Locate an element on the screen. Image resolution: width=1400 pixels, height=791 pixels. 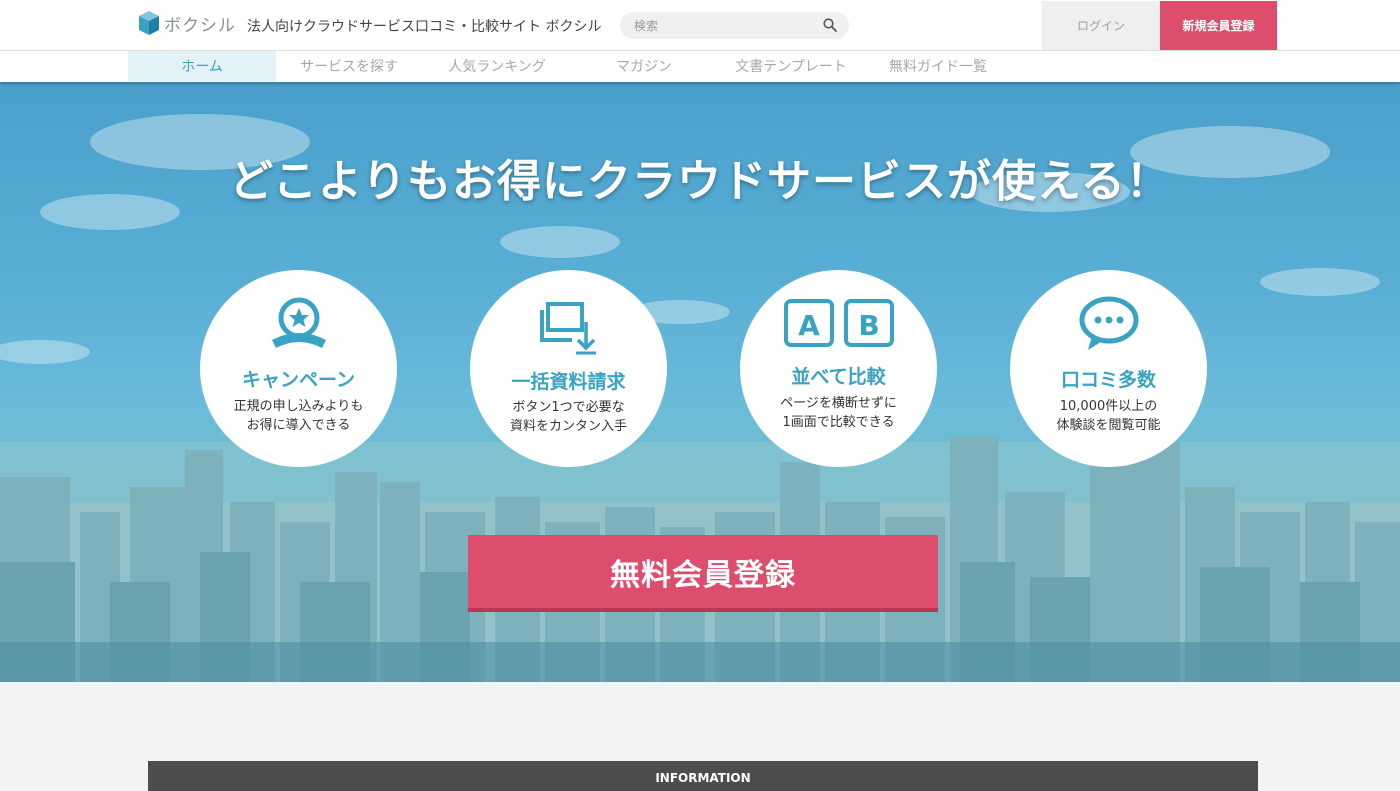
cube-logo-icon is located at coordinates (149, 23).